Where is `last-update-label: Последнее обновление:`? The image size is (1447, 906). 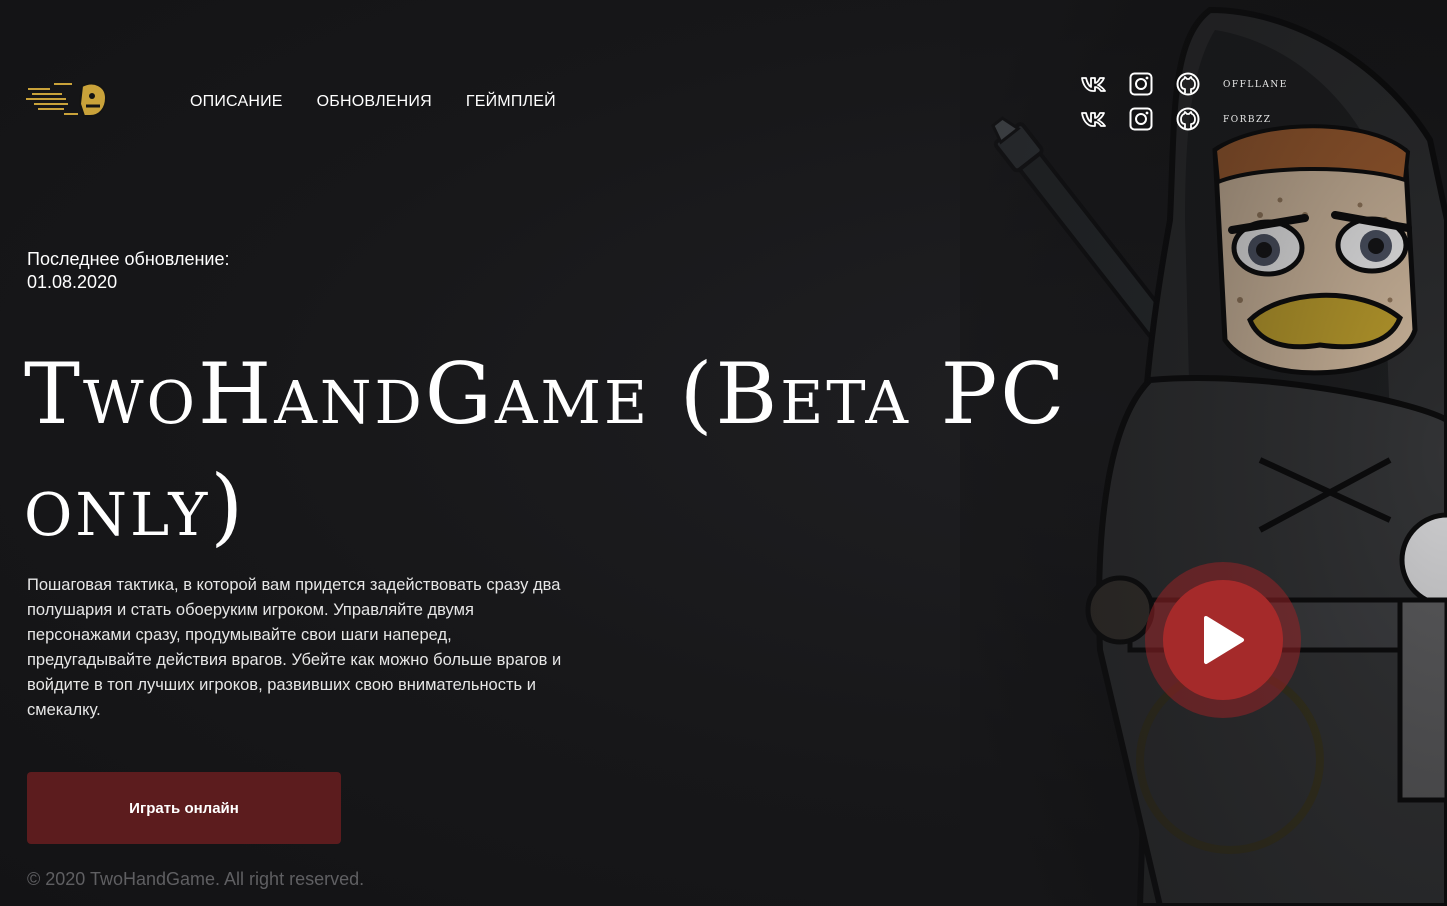
last-update-label: Последнее обновление: is located at coordinates (128, 259).